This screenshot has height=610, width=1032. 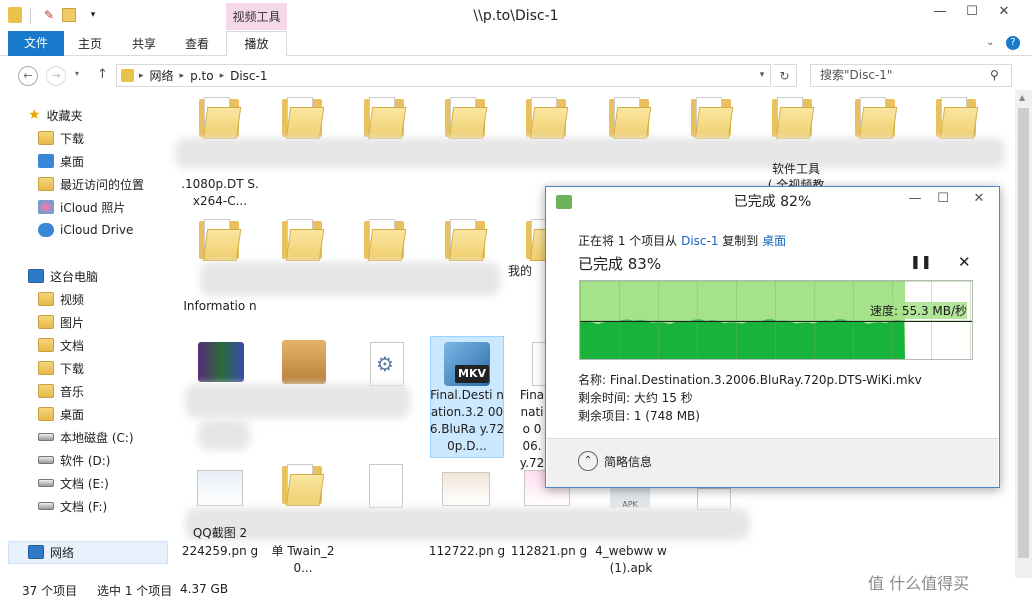 What do you see at coordinates (532, 429) in the screenshot?
I see `file-label: Fina natio 006. y.72` at bounding box center [532, 429].